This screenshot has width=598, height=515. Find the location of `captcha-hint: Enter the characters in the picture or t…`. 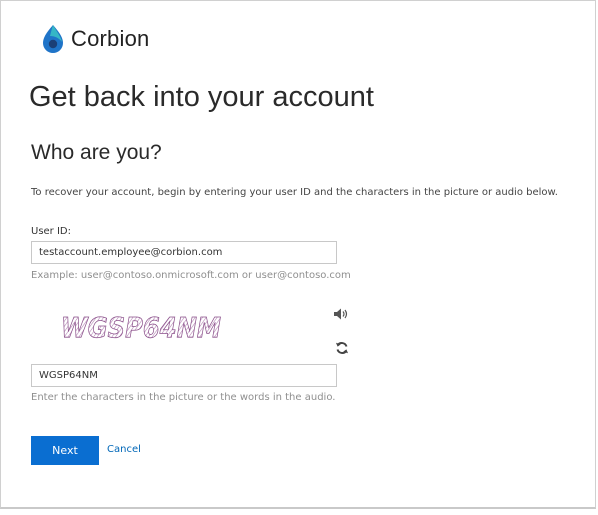

captcha-hint: Enter the characters in the picture or t… is located at coordinates (183, 397).